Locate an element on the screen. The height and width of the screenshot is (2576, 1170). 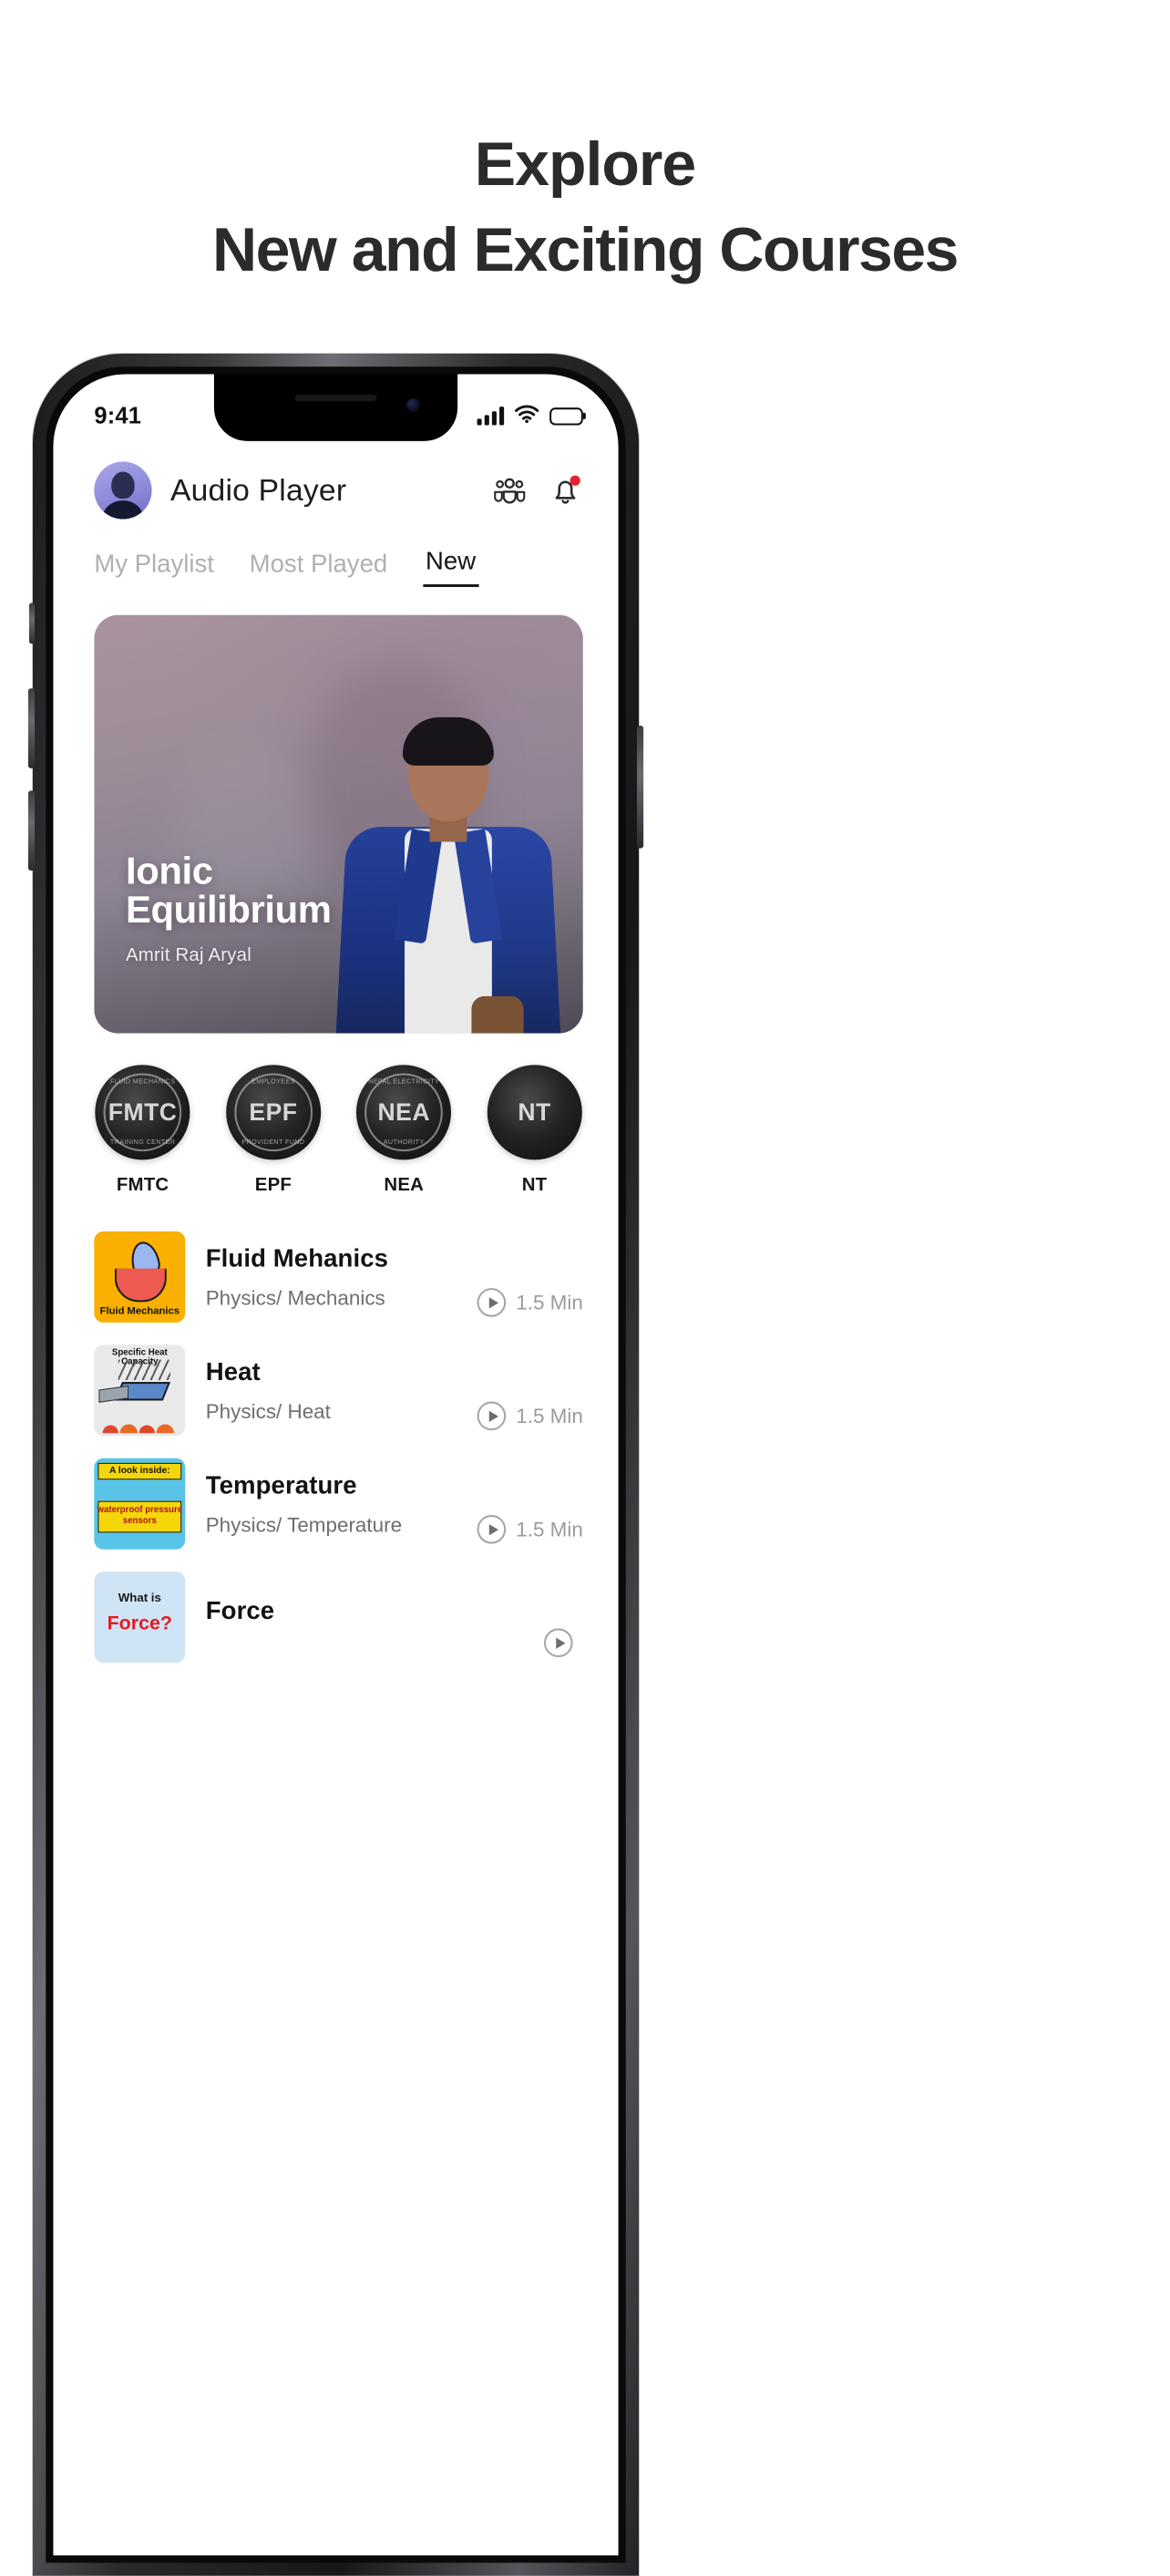
epf-seal-text: EPF is located at coordinates (274, 1112).